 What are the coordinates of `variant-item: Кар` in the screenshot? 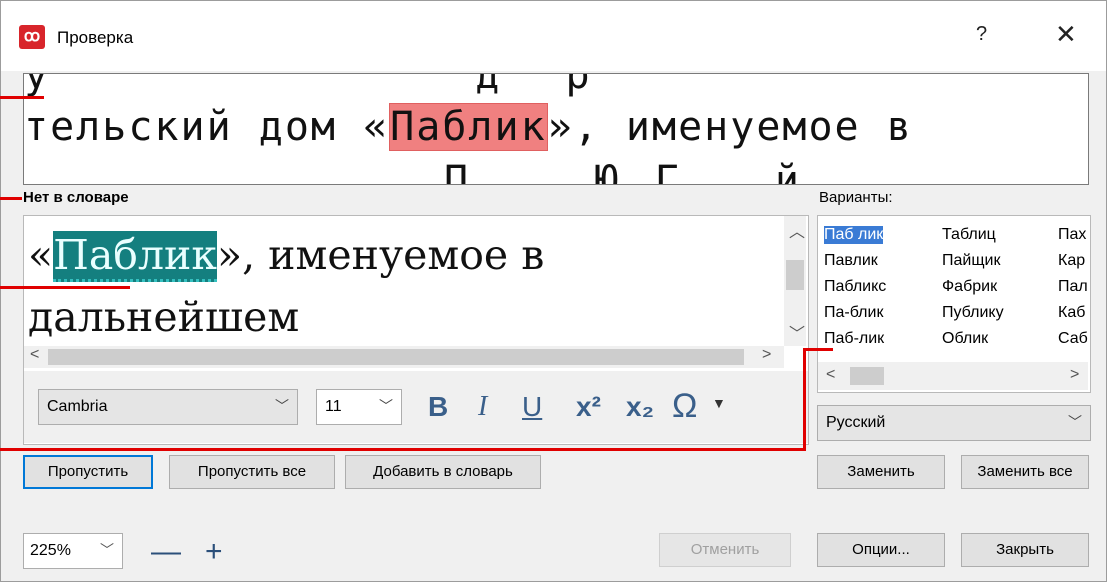 It's located at (1071, 261).